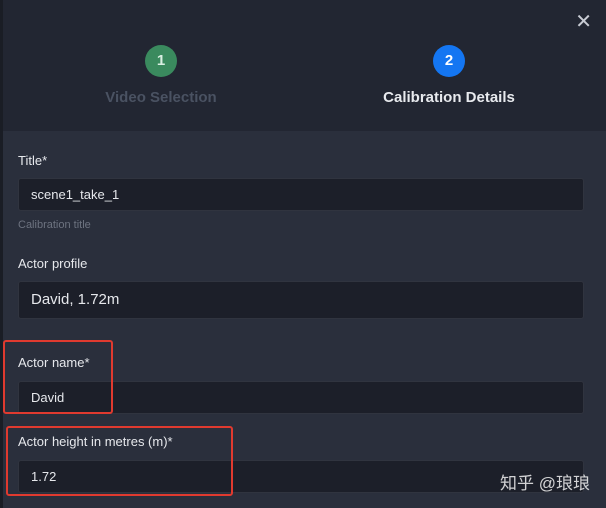 This screenshot has width=606, height=508. What do you see at coordinates (301, 300) in the screenshot?
I see `actor-profile-select: David, 1.72m` at bounding box center [301, 300].